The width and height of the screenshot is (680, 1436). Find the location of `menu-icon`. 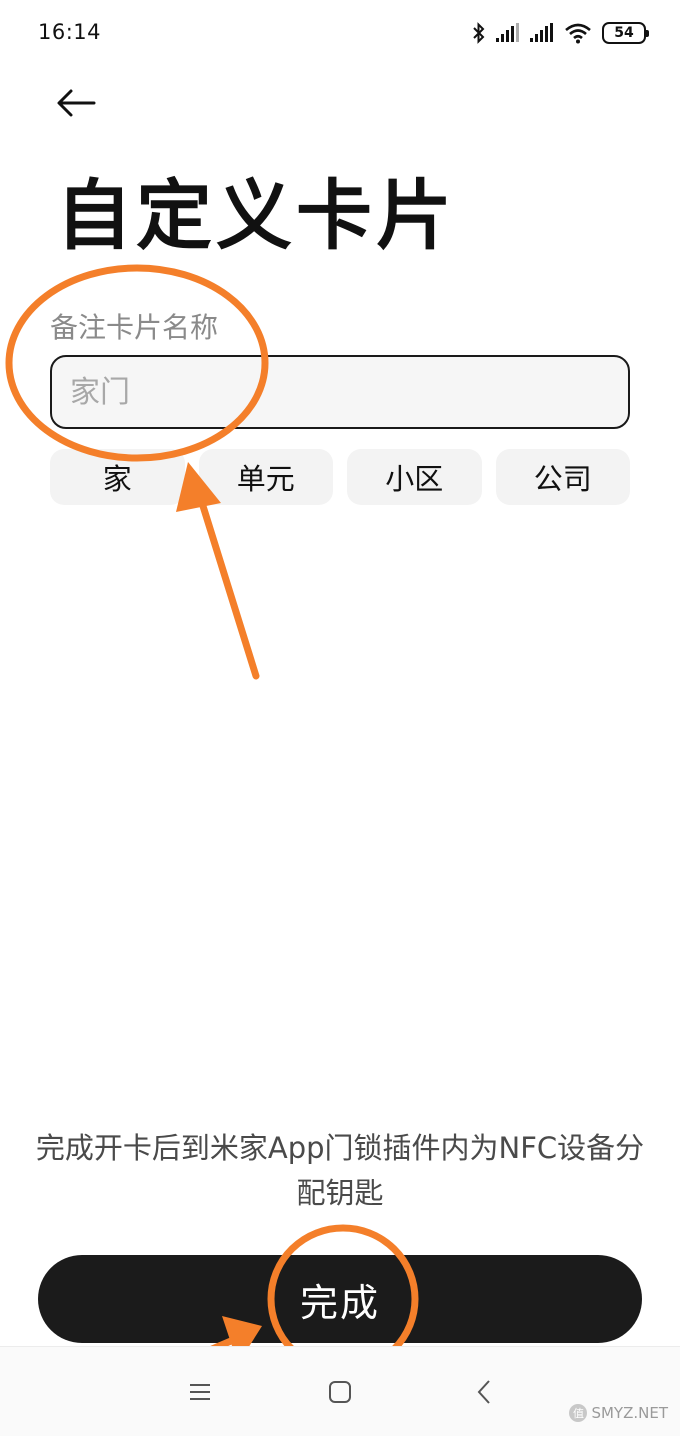

menu-icon is located at coordinates (200, 1392).